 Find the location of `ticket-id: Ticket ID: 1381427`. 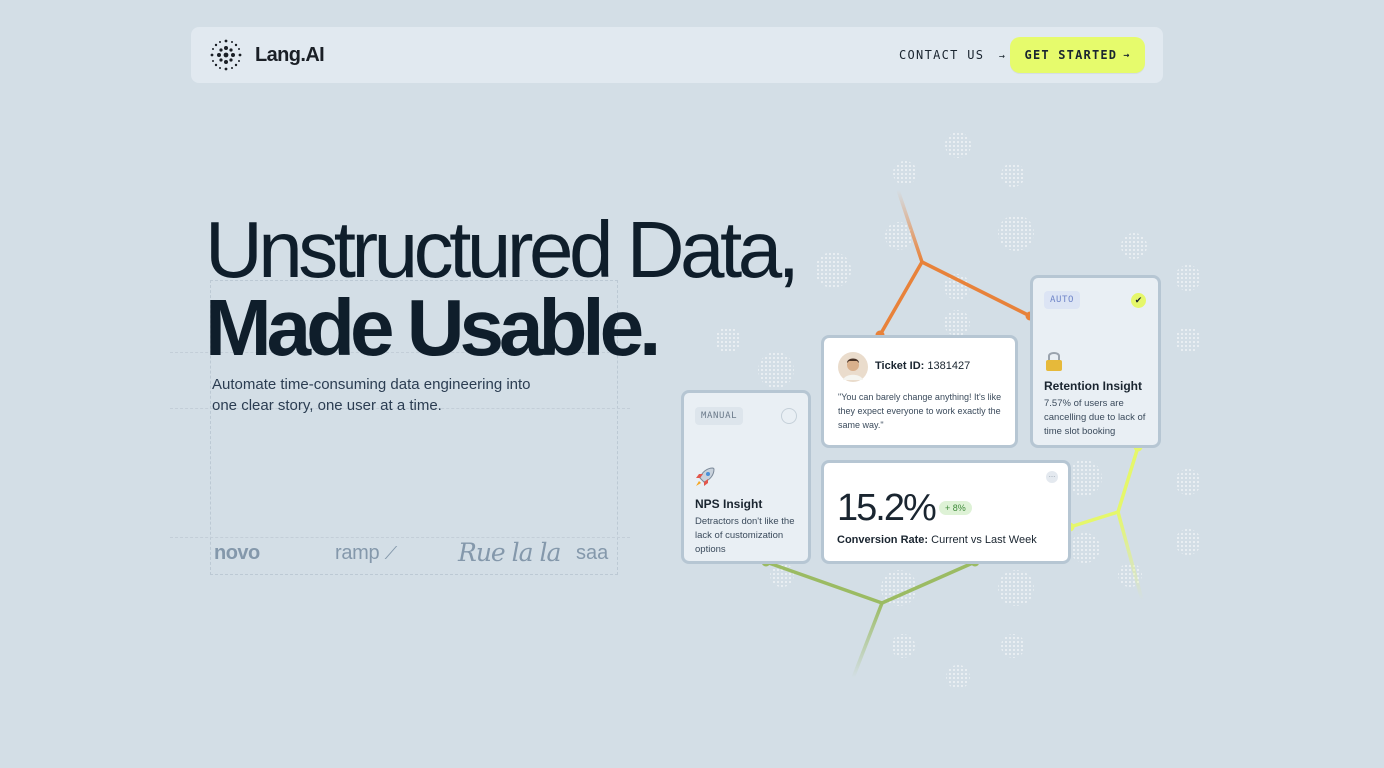

ticket-id: Ticket ID: 1381427 is located at coordinates (922, 366).